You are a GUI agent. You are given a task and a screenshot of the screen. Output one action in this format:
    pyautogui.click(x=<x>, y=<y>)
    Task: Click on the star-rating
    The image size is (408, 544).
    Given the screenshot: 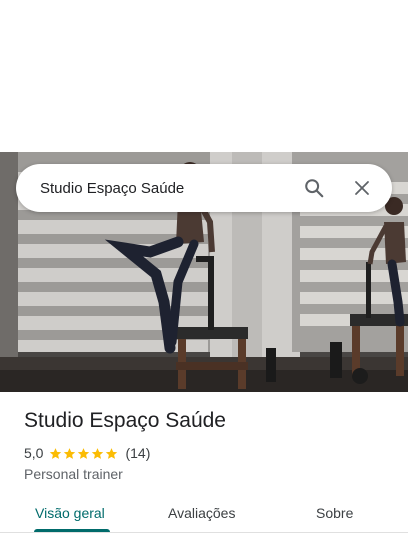 What is the action you would take?
    pyautogui.click(x=84, y=453)
    